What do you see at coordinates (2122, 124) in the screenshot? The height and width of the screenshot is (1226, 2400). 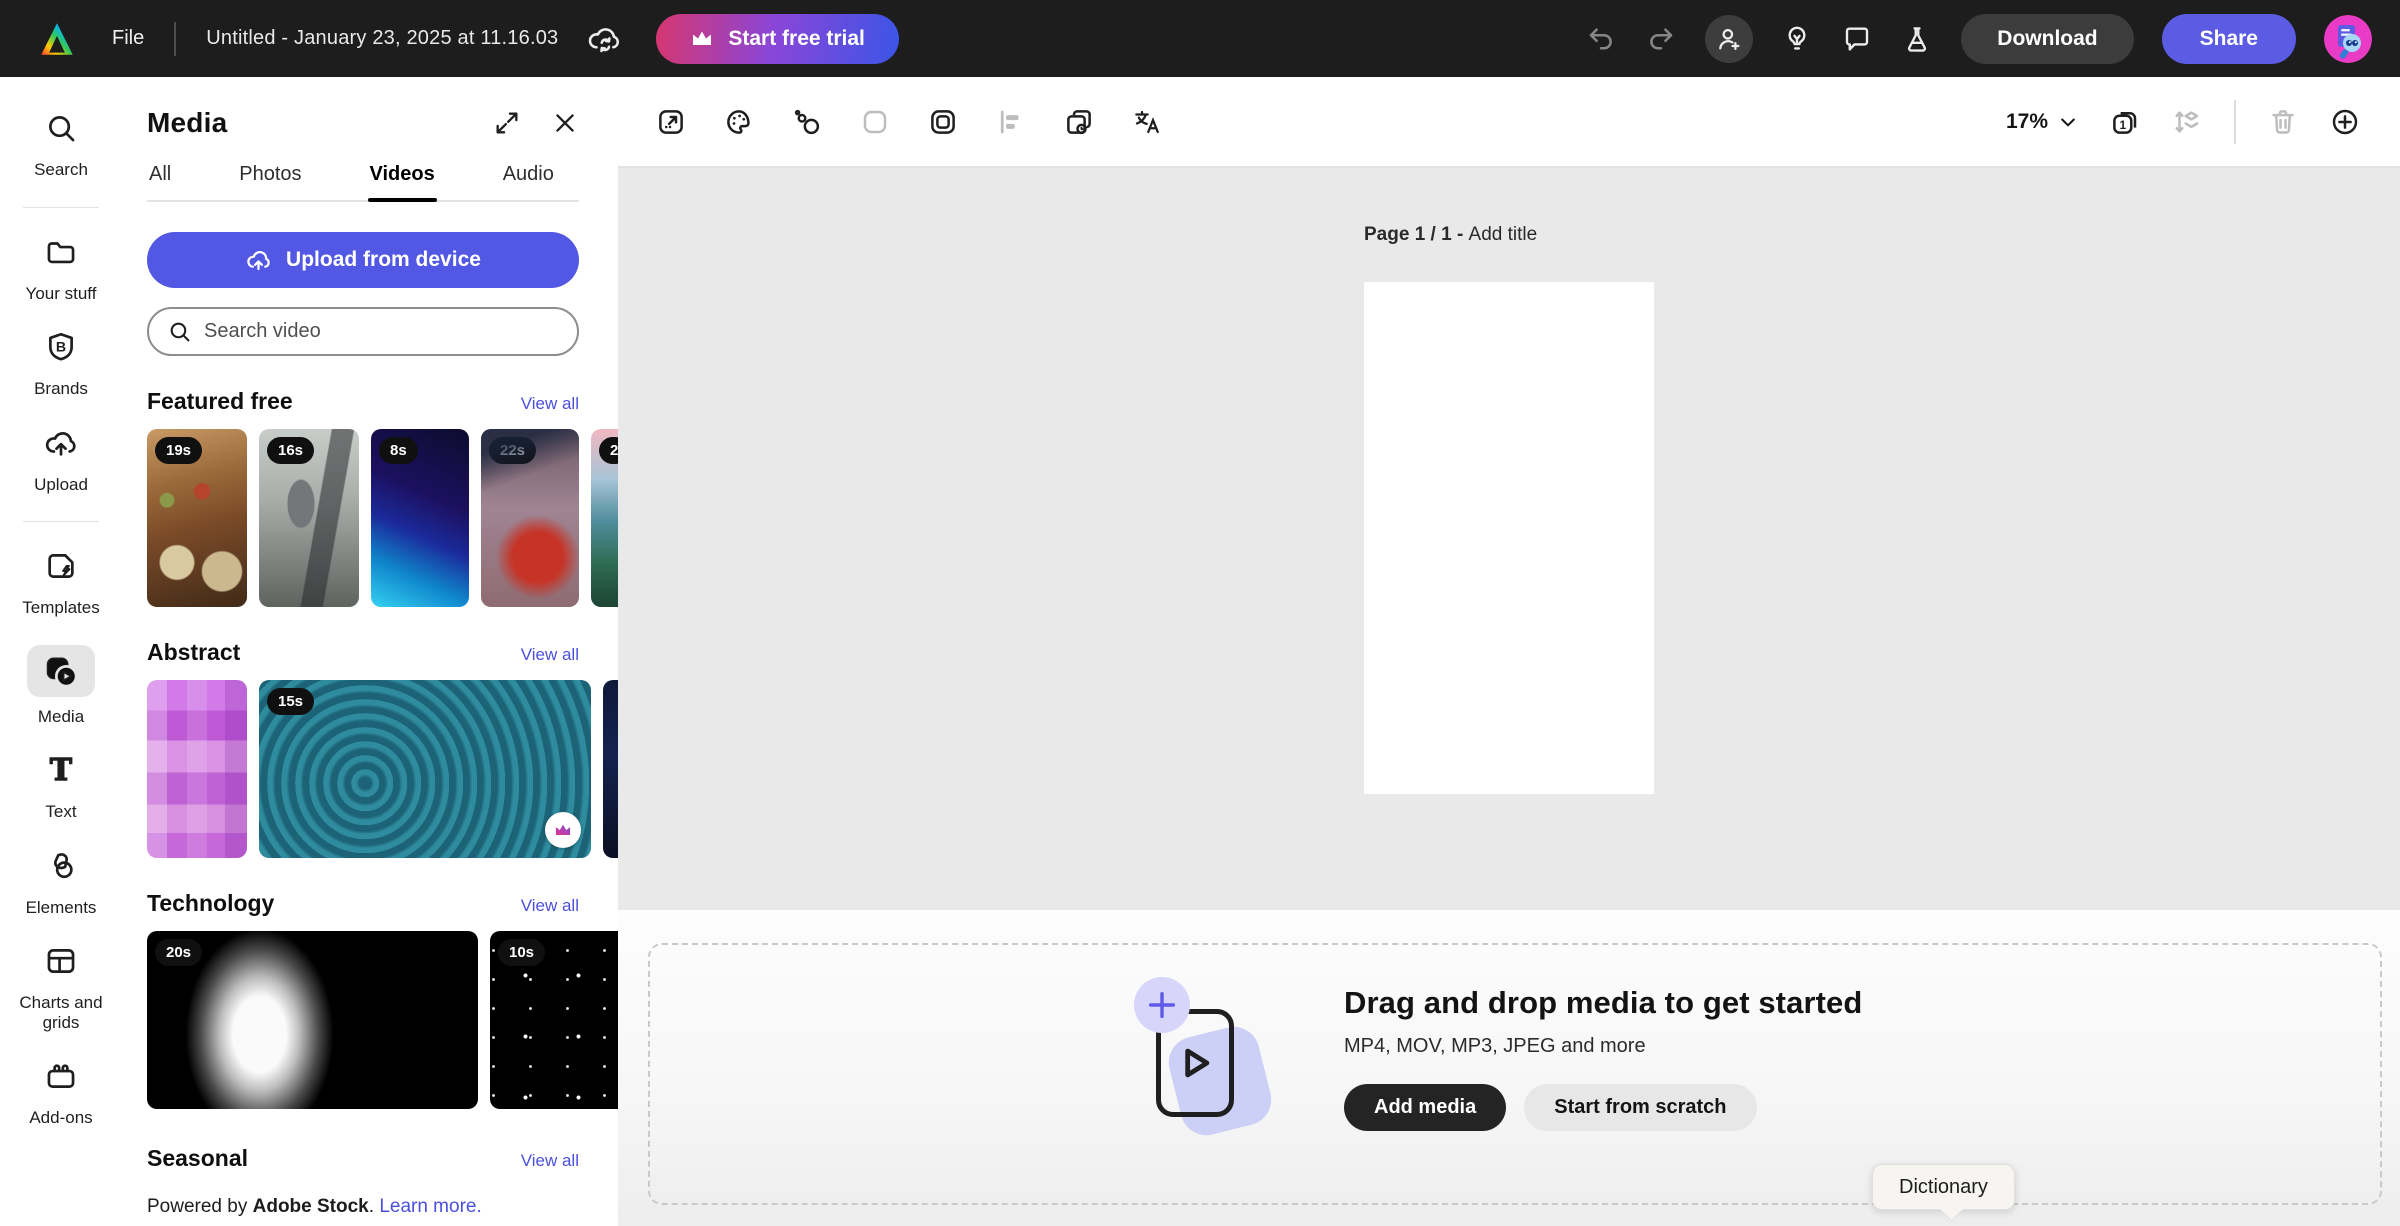 I see `svg-text: 1` at bounding box center [2122, 124].